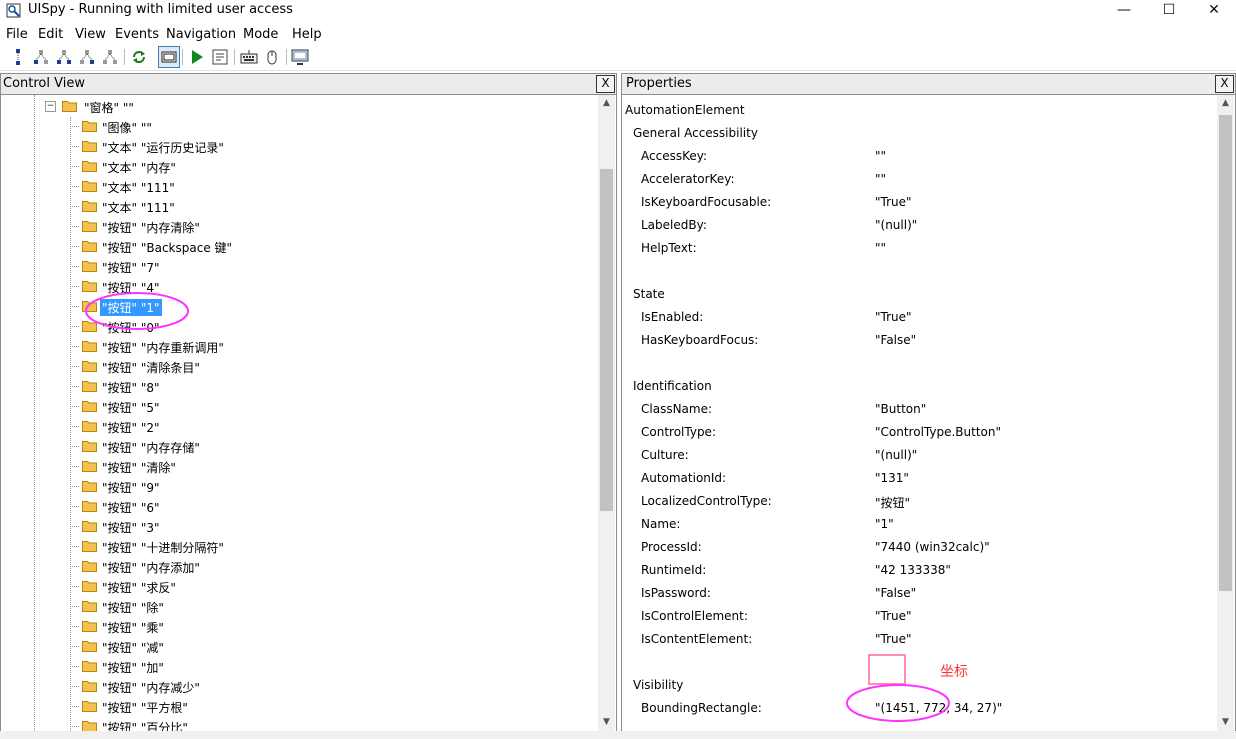 Image resolution: width=1236 pixels, height=739 pixels. What do you see at coordinates (249, 57) in the screenshot?
I see `keyboard-icon` at bounding box center [249, 57].